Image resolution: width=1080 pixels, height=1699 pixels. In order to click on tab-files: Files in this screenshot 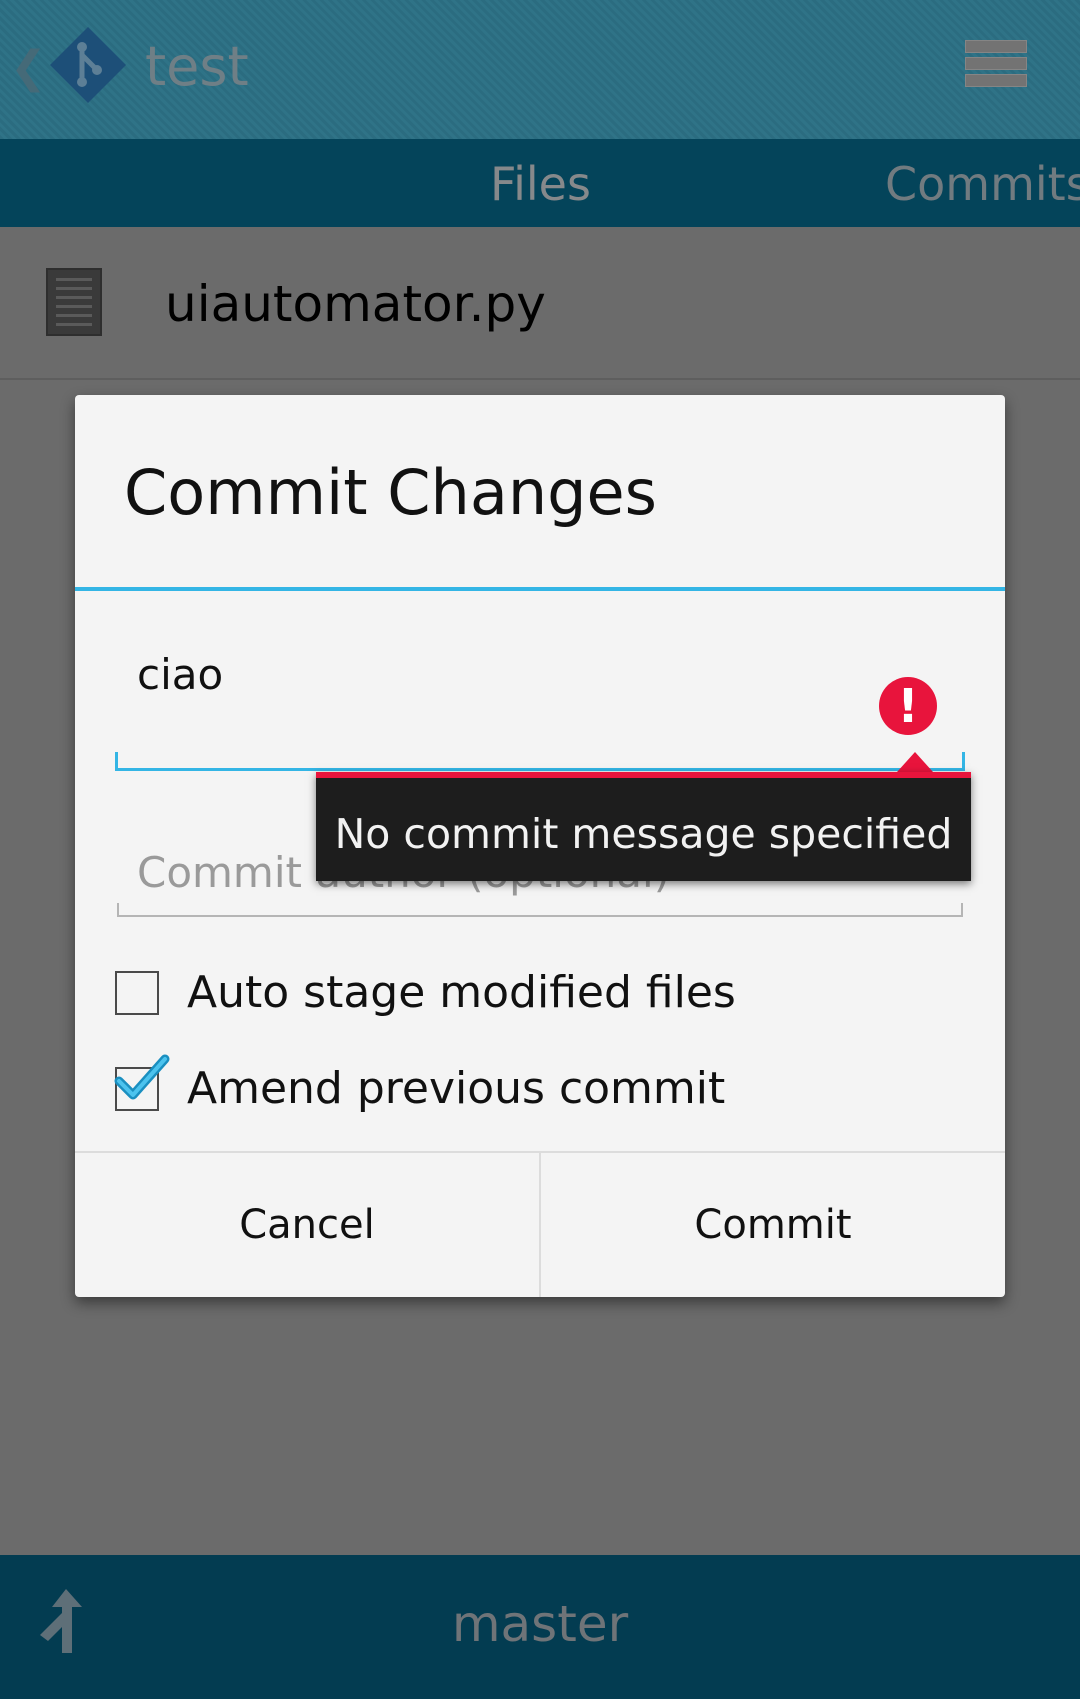, I will do `click(540, 184)`.